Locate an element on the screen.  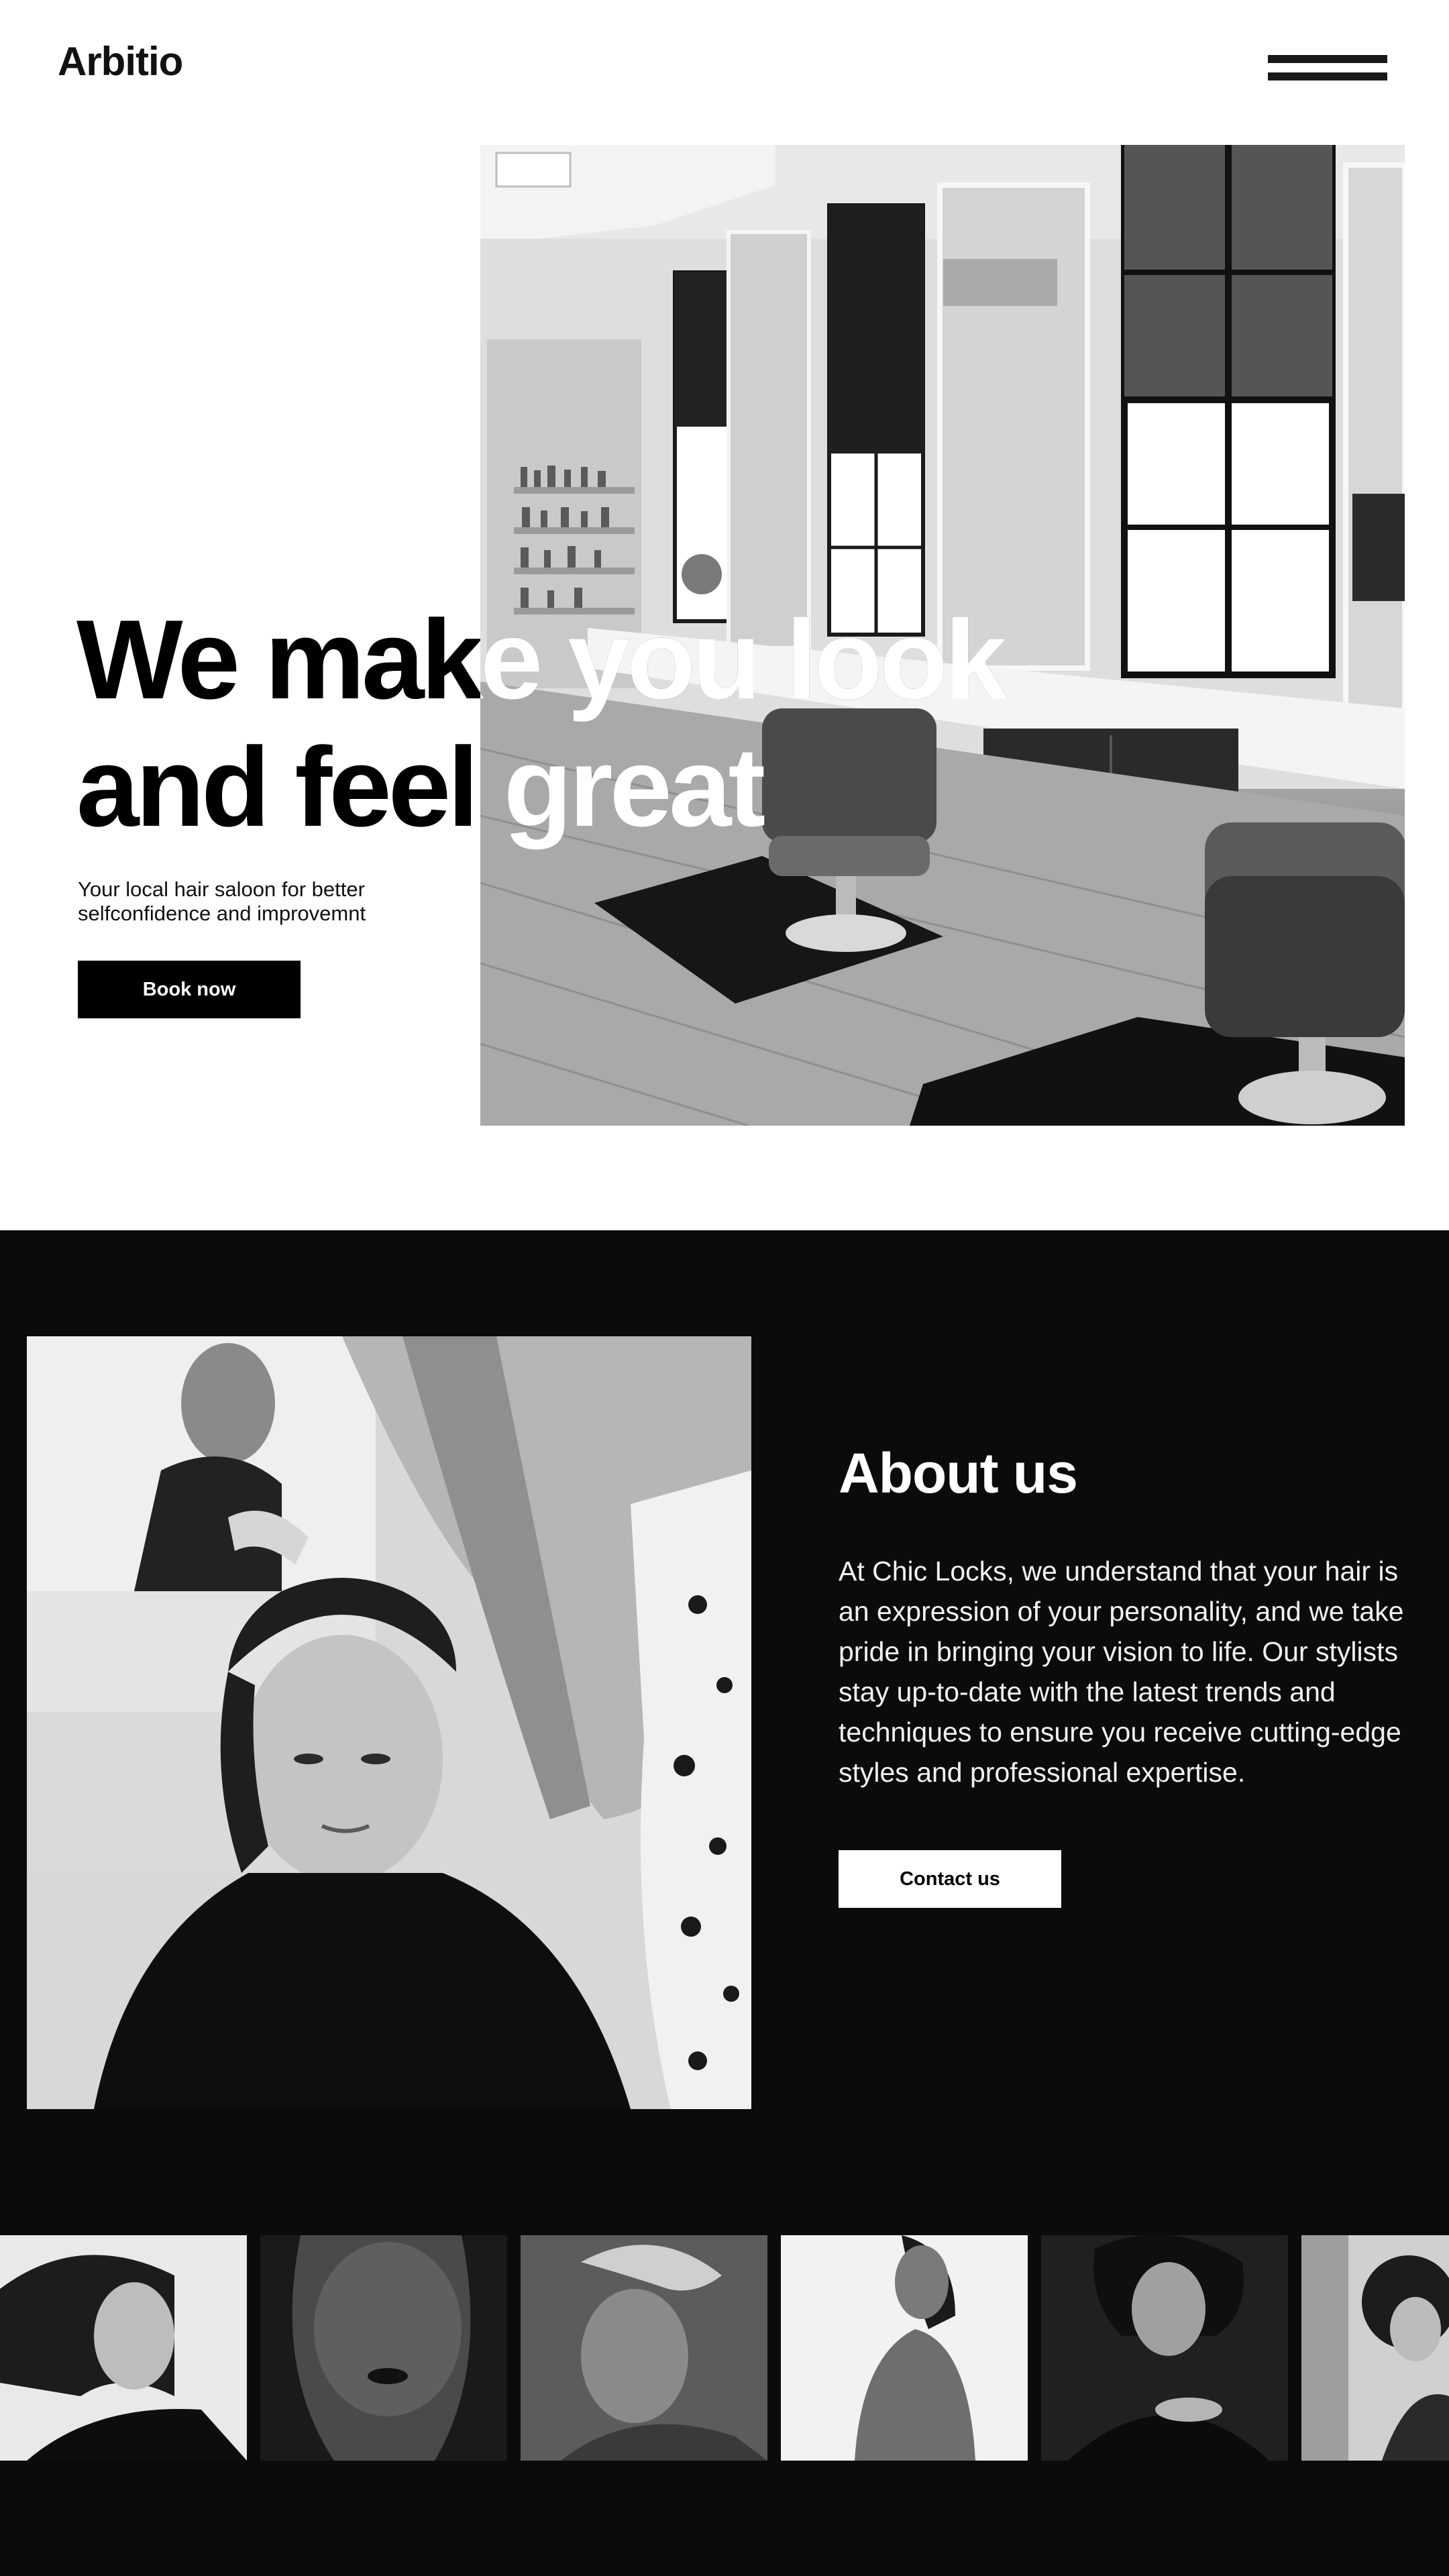
stylist-with-client-photo is located at coordinates (389, 1722).